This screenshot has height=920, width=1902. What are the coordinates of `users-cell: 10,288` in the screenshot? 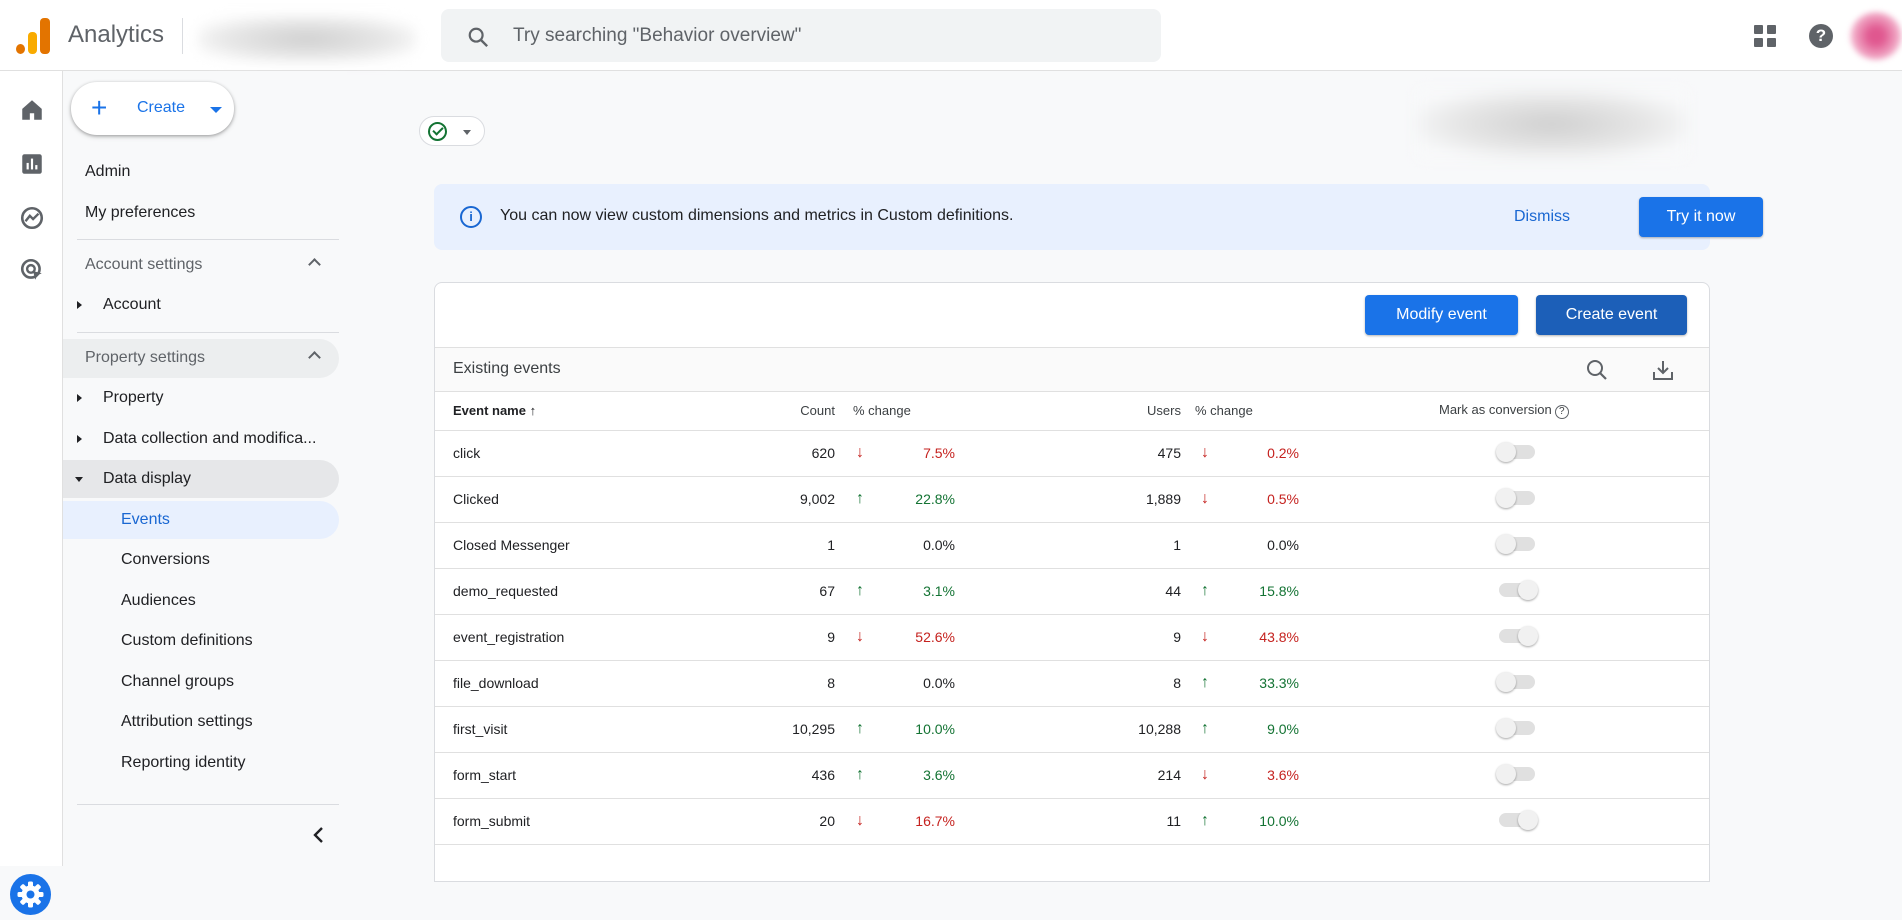 It's located at (1073, 729).